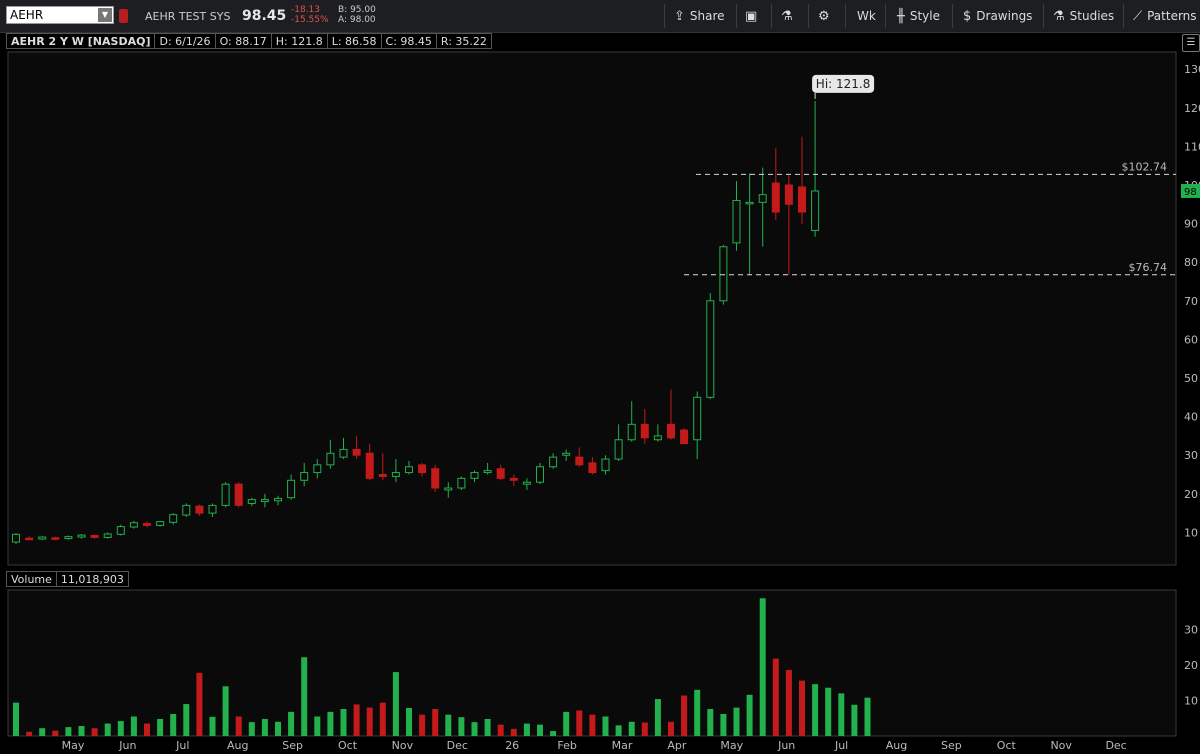  I want to click on x-tick-label: Mar, so click(622, 745).